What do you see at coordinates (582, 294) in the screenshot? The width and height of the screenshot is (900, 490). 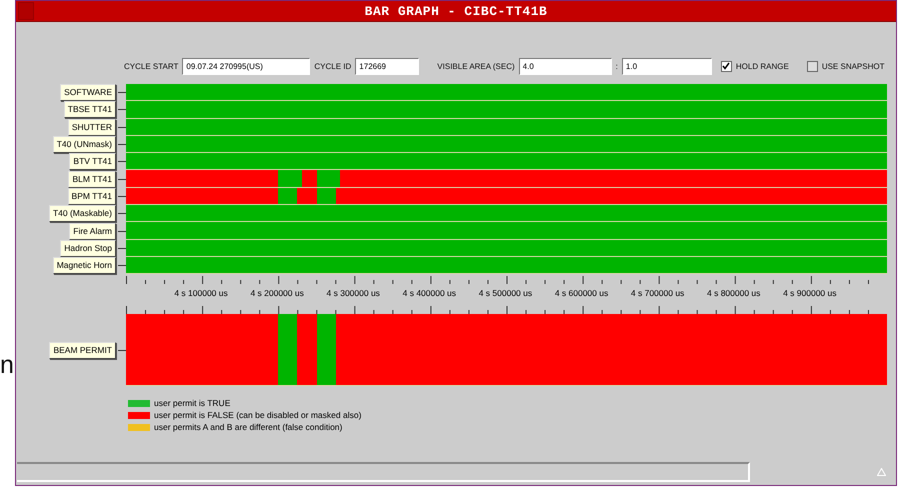 I see `axis-label: 4 s 600000 us` at bounding box center [582, 294].